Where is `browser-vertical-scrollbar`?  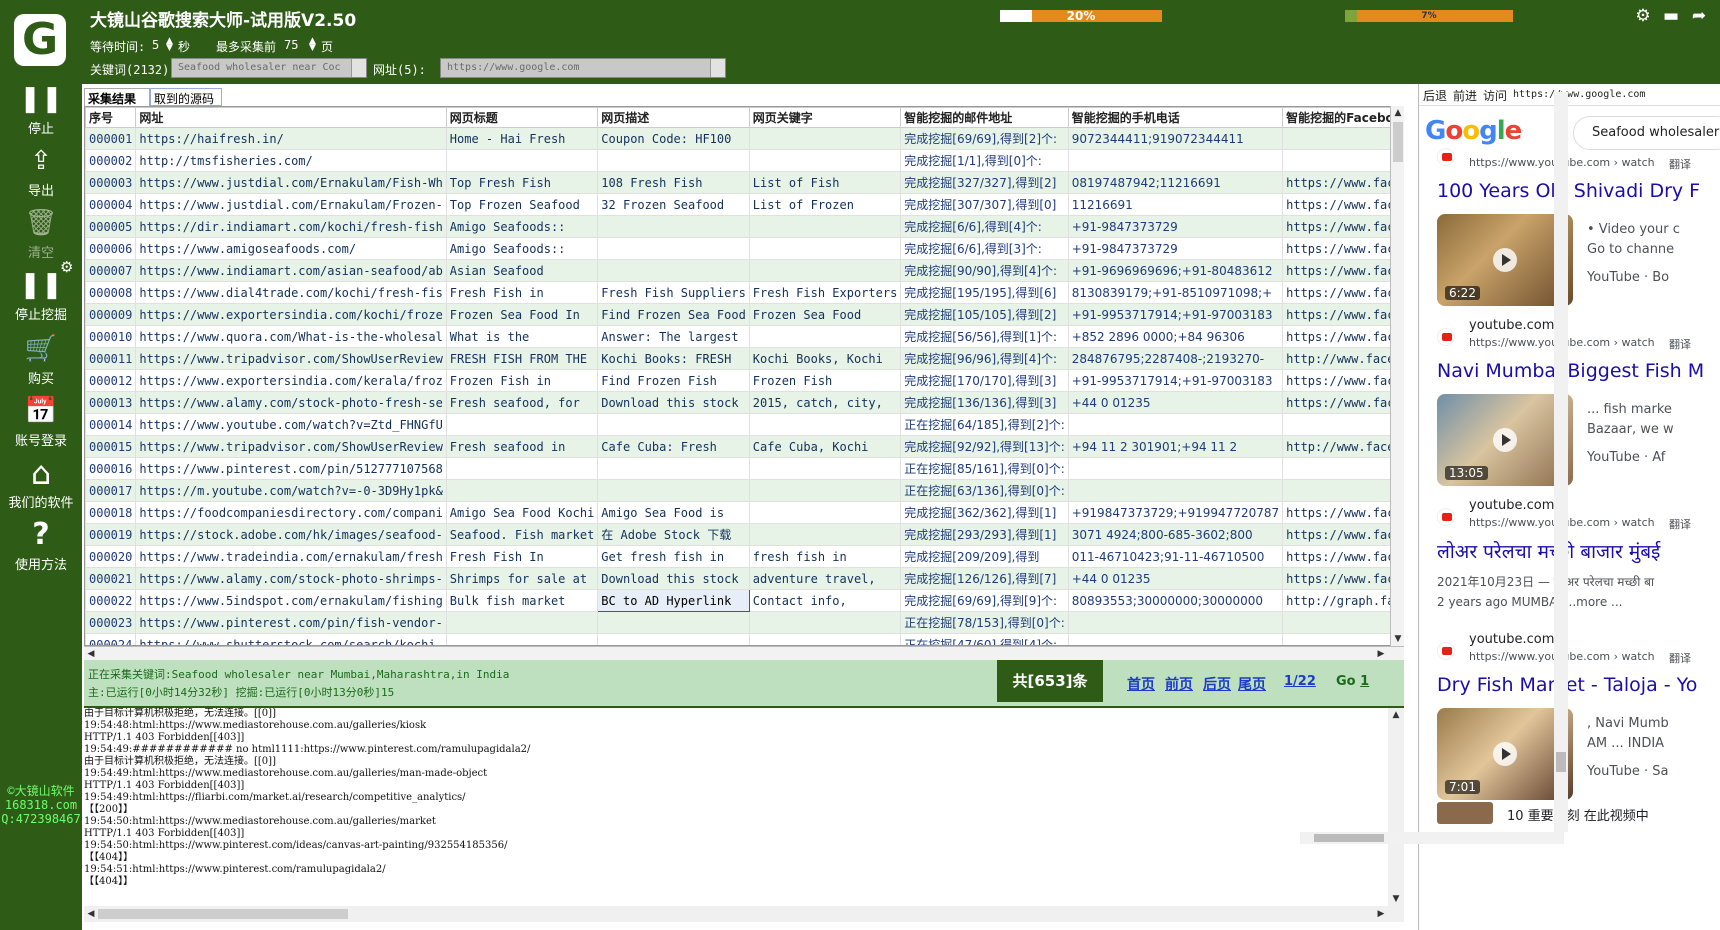
browser-vertical-scrollbar is located at coordinates (1561, 462).